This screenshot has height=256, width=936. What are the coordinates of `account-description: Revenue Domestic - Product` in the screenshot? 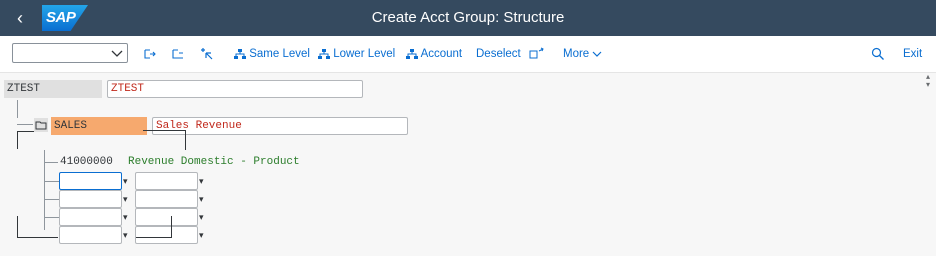 It's located at (214, 162).